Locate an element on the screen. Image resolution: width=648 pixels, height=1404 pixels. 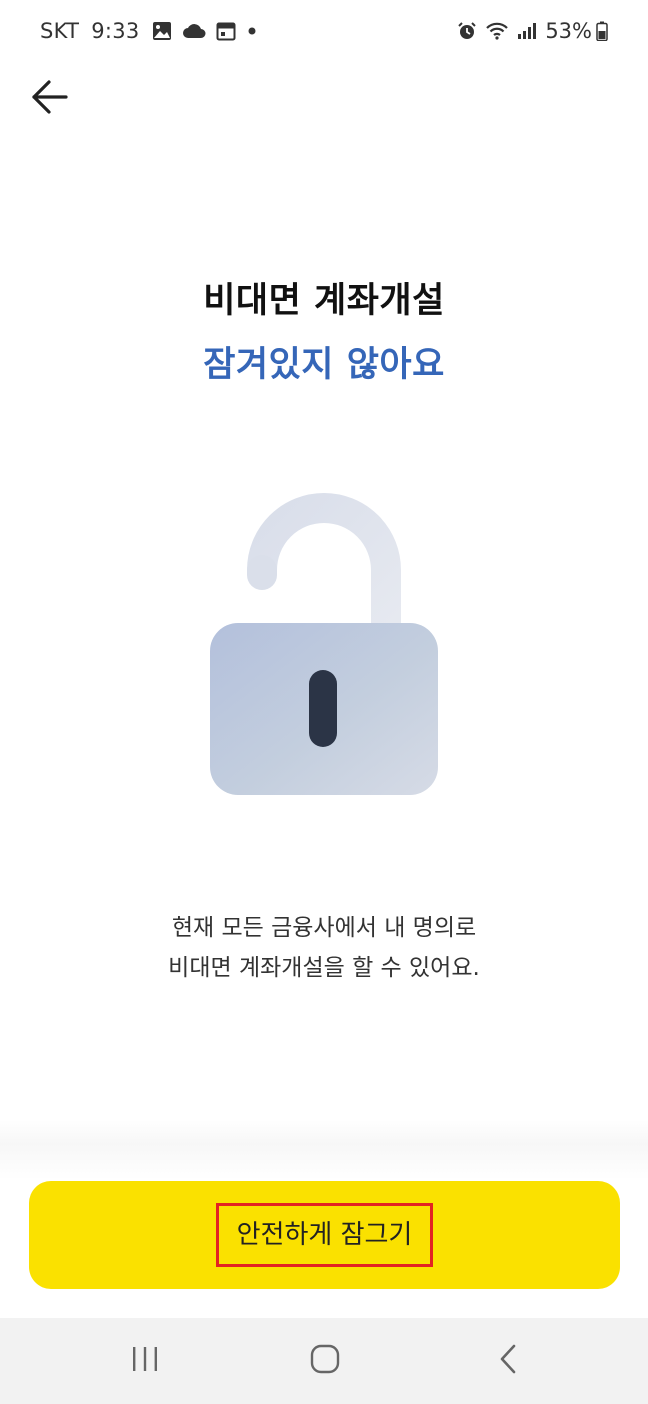
description: 현재 모든 금융사에서 내 명의로 비대면 계좌개설을 할 수 있어요. is located at coordinates (324, 948).